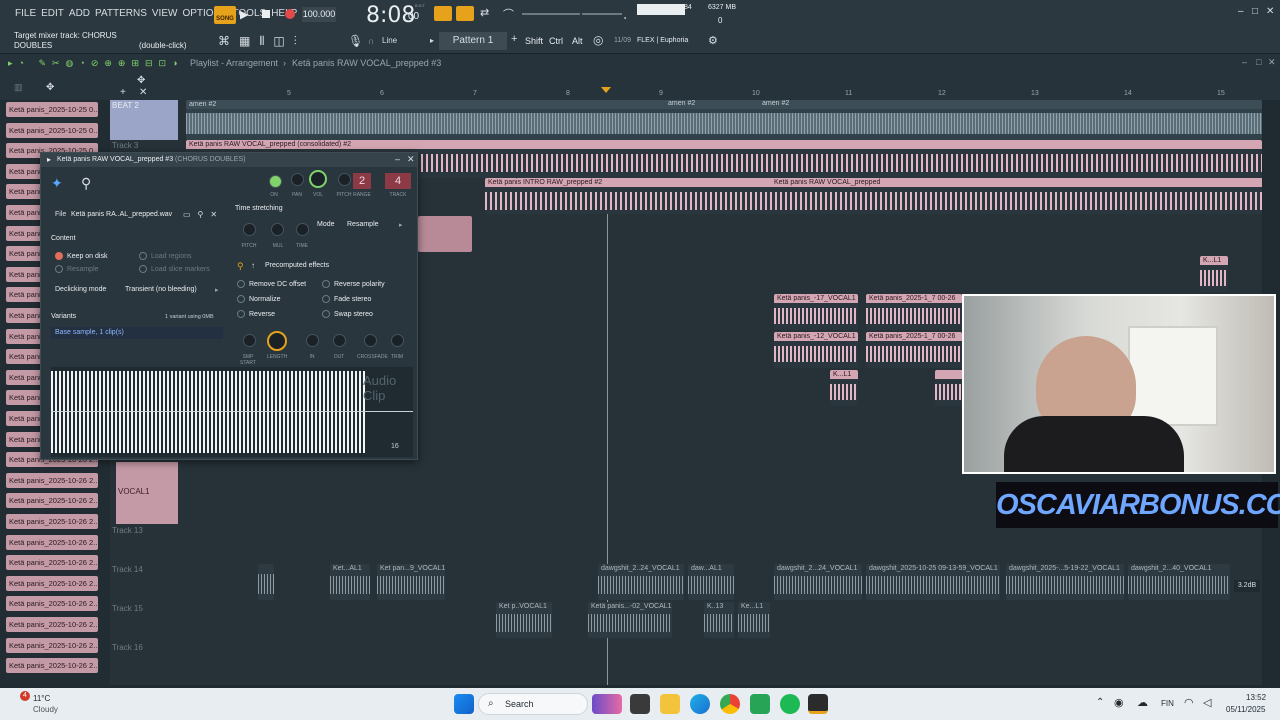  I want to click on tray-chevron-icon: ⌃, so click(1100, 702).